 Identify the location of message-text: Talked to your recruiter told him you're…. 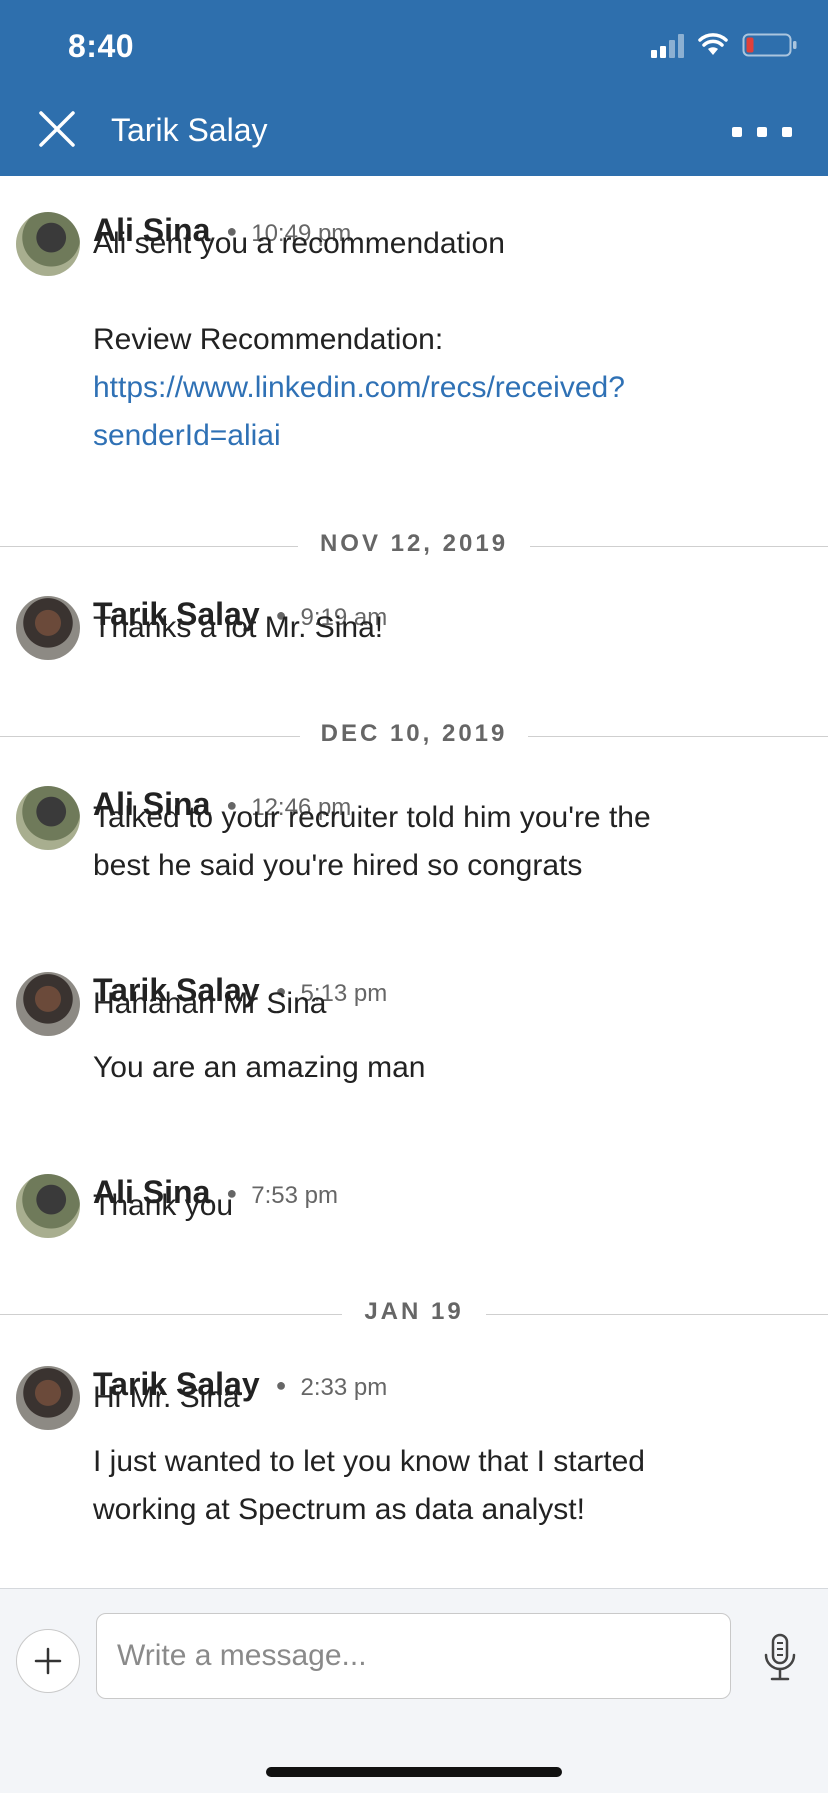
(372, 817).